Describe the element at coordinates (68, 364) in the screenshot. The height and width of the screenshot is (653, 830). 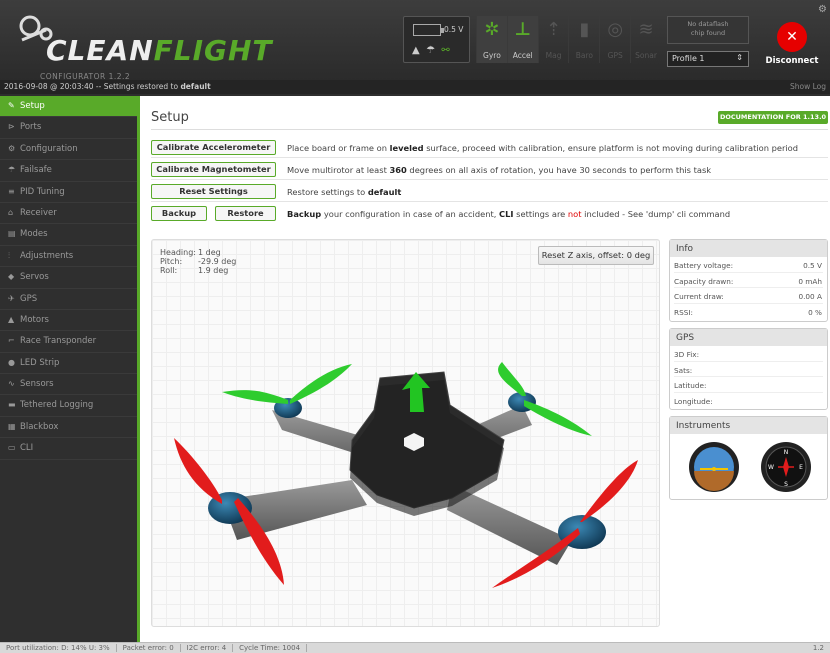
I see `sidebar-item-led-strip: ● LED Strip` at that location.